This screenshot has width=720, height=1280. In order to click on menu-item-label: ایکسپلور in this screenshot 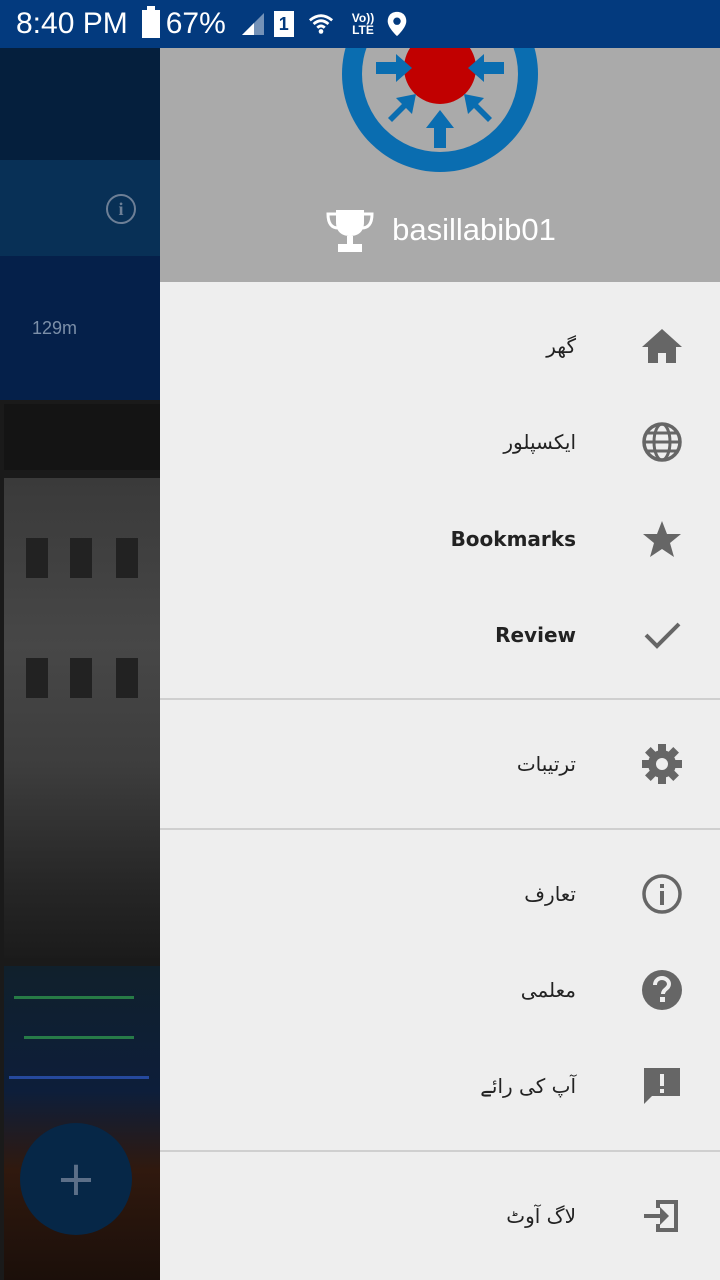, I will do `click(539, 442)`.